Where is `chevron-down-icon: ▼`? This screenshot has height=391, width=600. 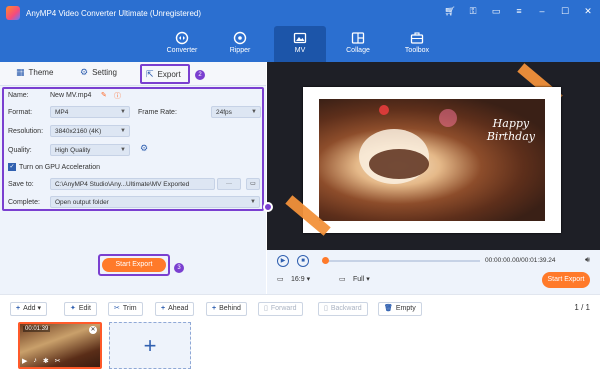 chevron-down-icon: ▼ is located at coordinates (123, 131).